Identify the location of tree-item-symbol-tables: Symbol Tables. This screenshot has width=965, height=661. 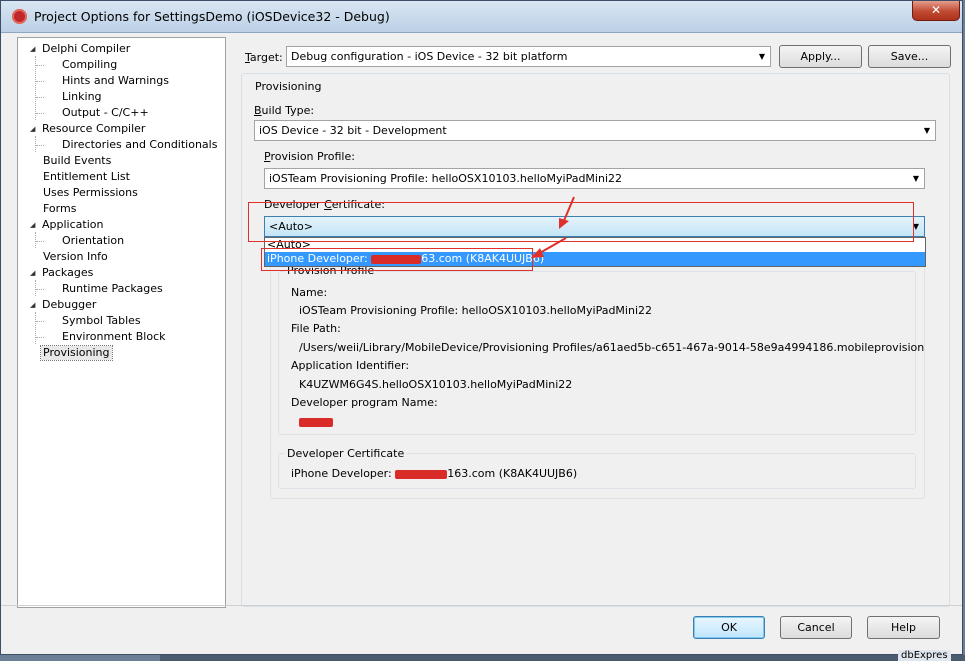
(101, 321).